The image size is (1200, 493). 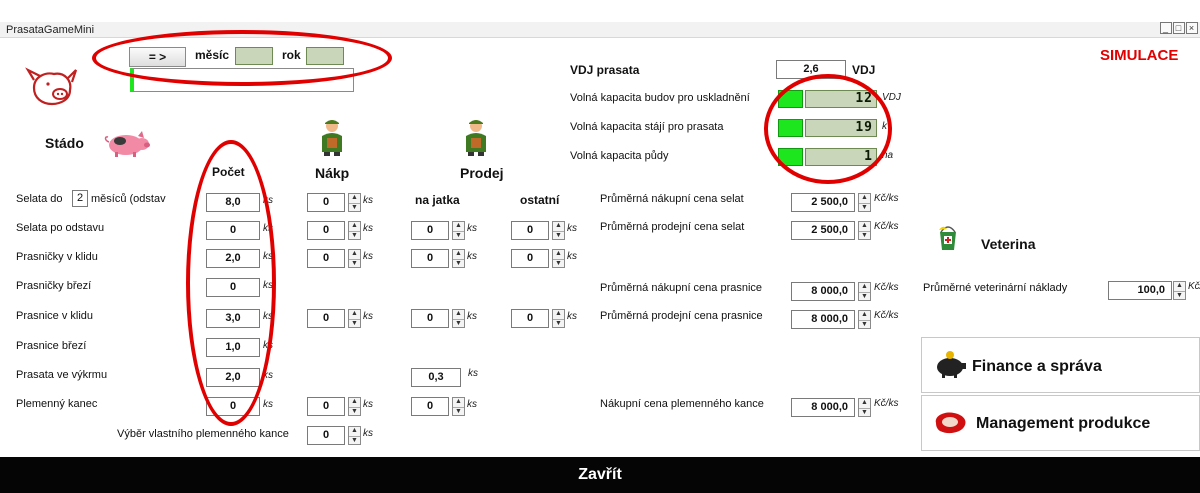 What do you see at coordinates (268, 200) in the screenshot?
I see `count-unit-piglets: ks` at bounding box center [268, 200].